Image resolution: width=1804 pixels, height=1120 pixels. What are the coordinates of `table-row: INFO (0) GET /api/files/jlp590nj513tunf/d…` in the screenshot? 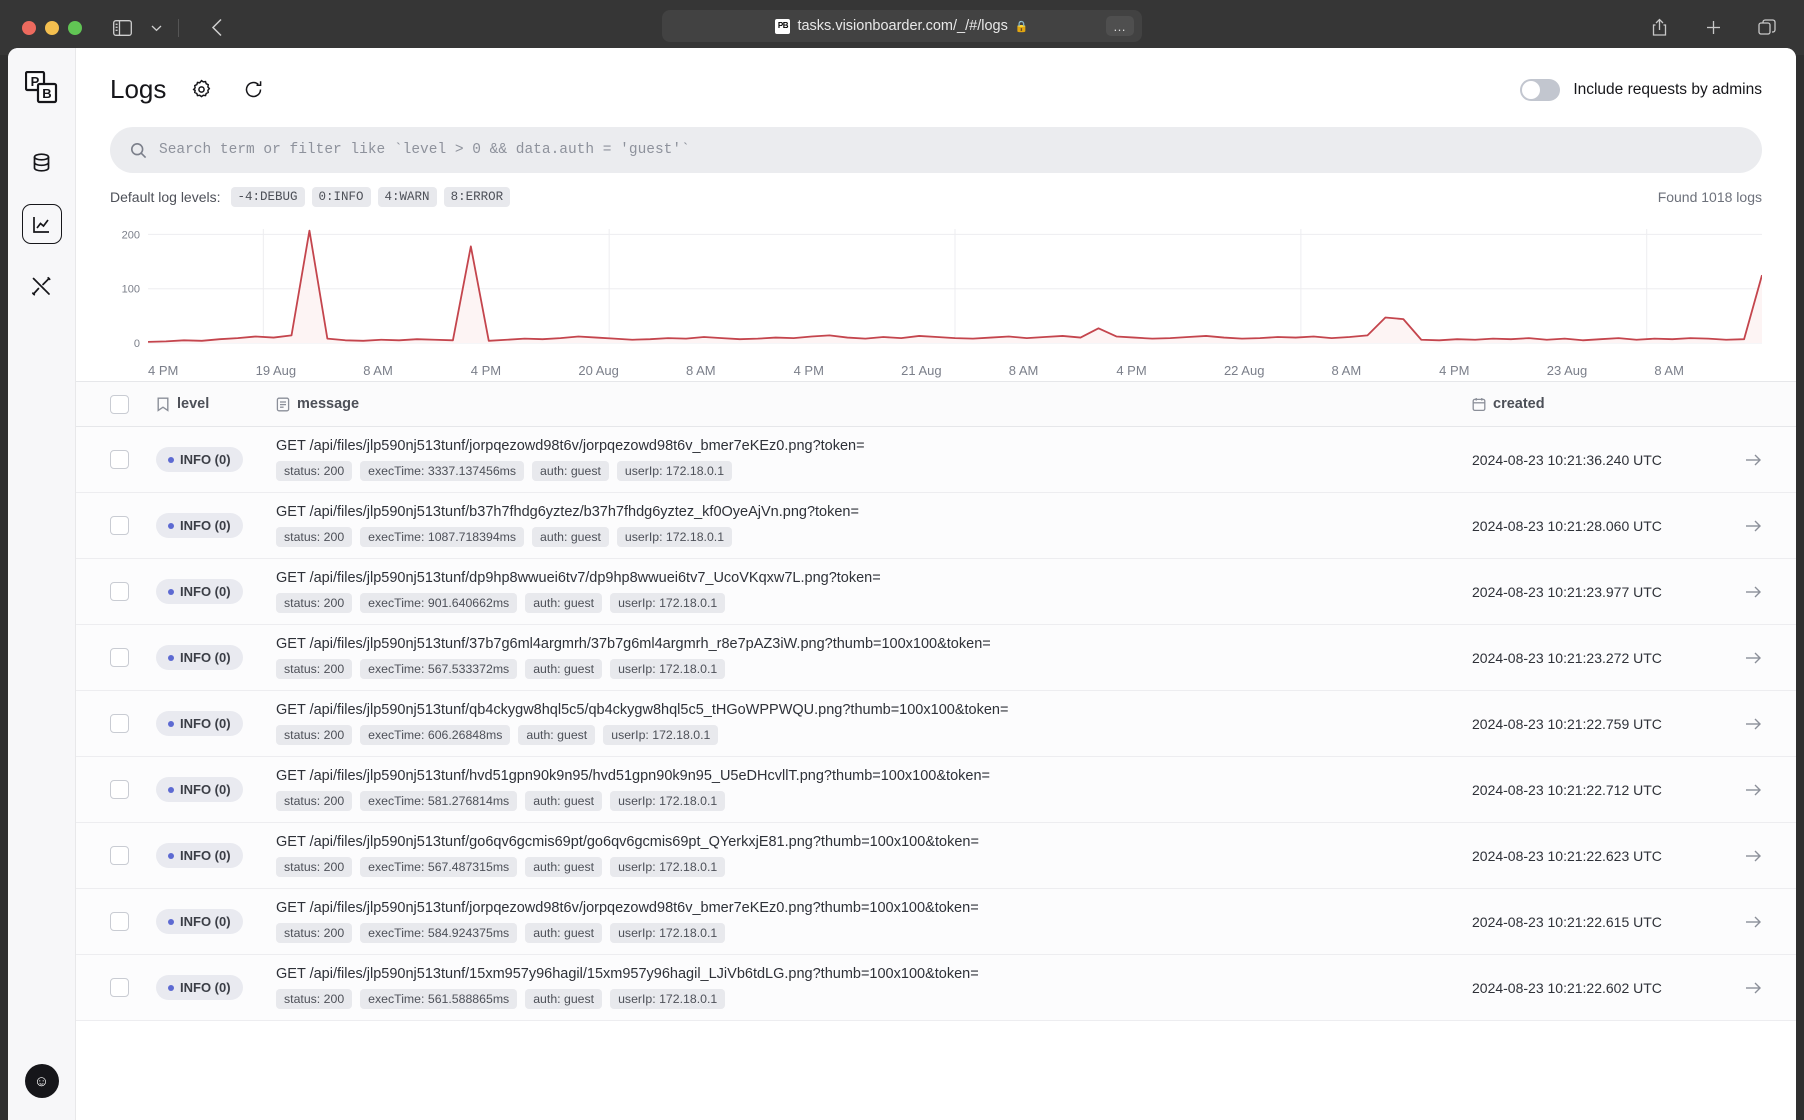 It's located at (936, 592).